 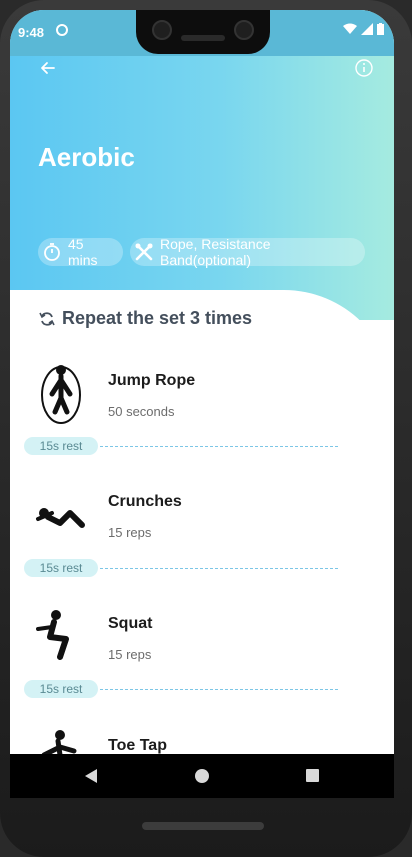 What do you see at coordinates (141, 411) in the screenshot?
I see `exercise-detail: 50 seconds` at bounding box center [141, 411].